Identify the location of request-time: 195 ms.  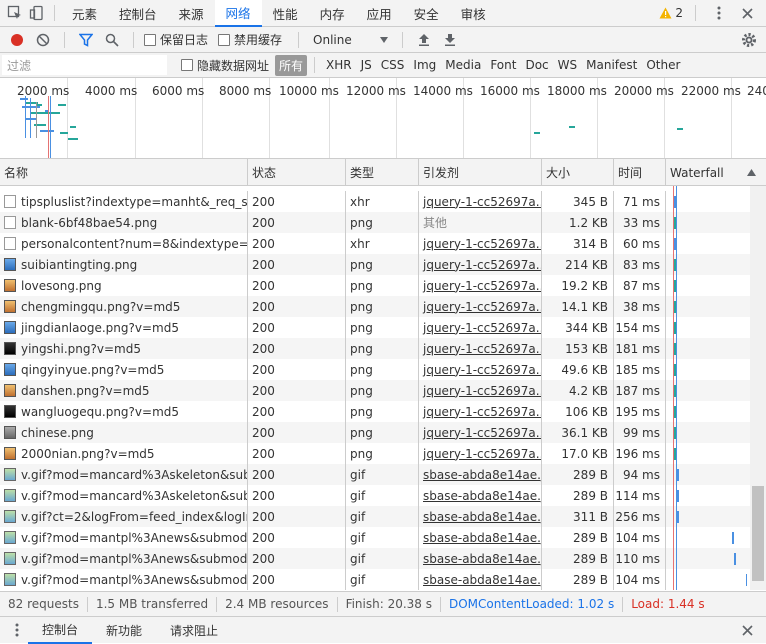
(640, 411).